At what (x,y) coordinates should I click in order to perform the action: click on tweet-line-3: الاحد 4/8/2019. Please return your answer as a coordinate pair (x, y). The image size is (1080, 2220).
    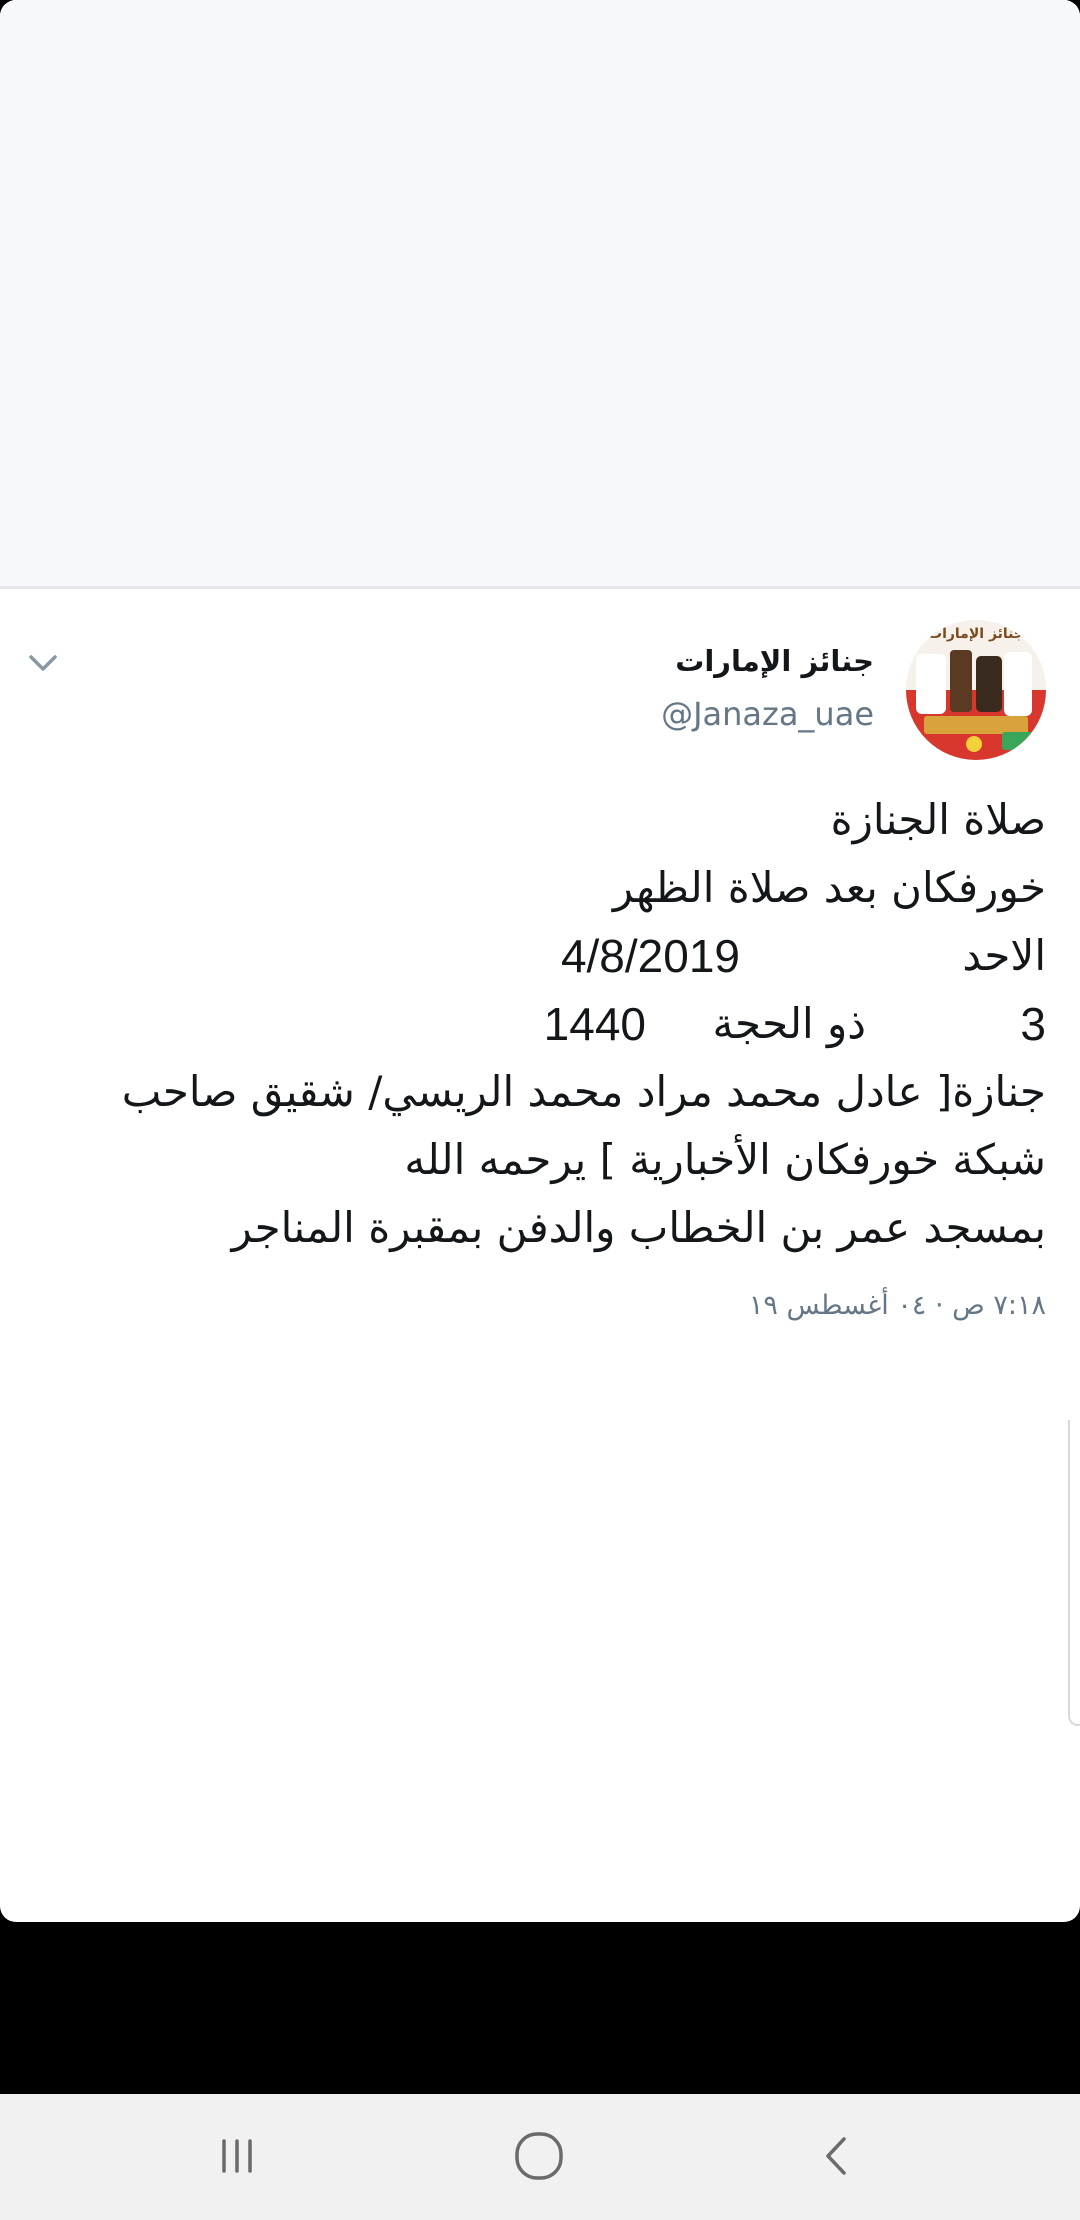
    Looking at the image, I should click on (546, 956).